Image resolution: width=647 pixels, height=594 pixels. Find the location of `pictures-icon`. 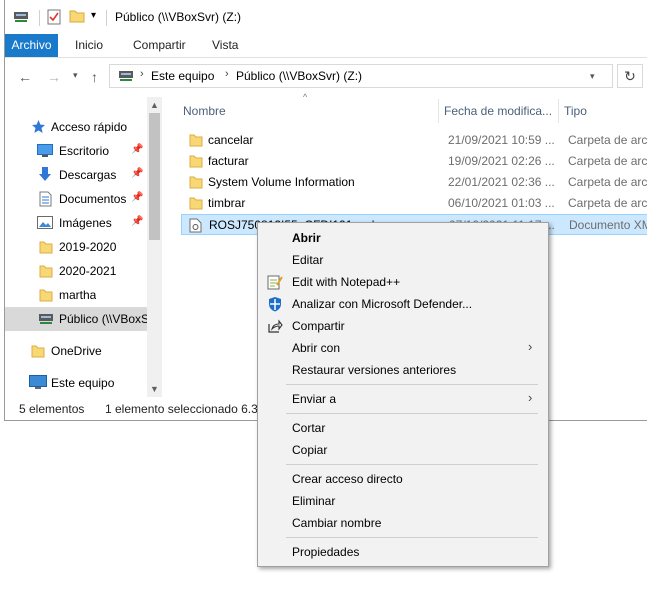

pictures-icon is located at coordinates (45, 224).